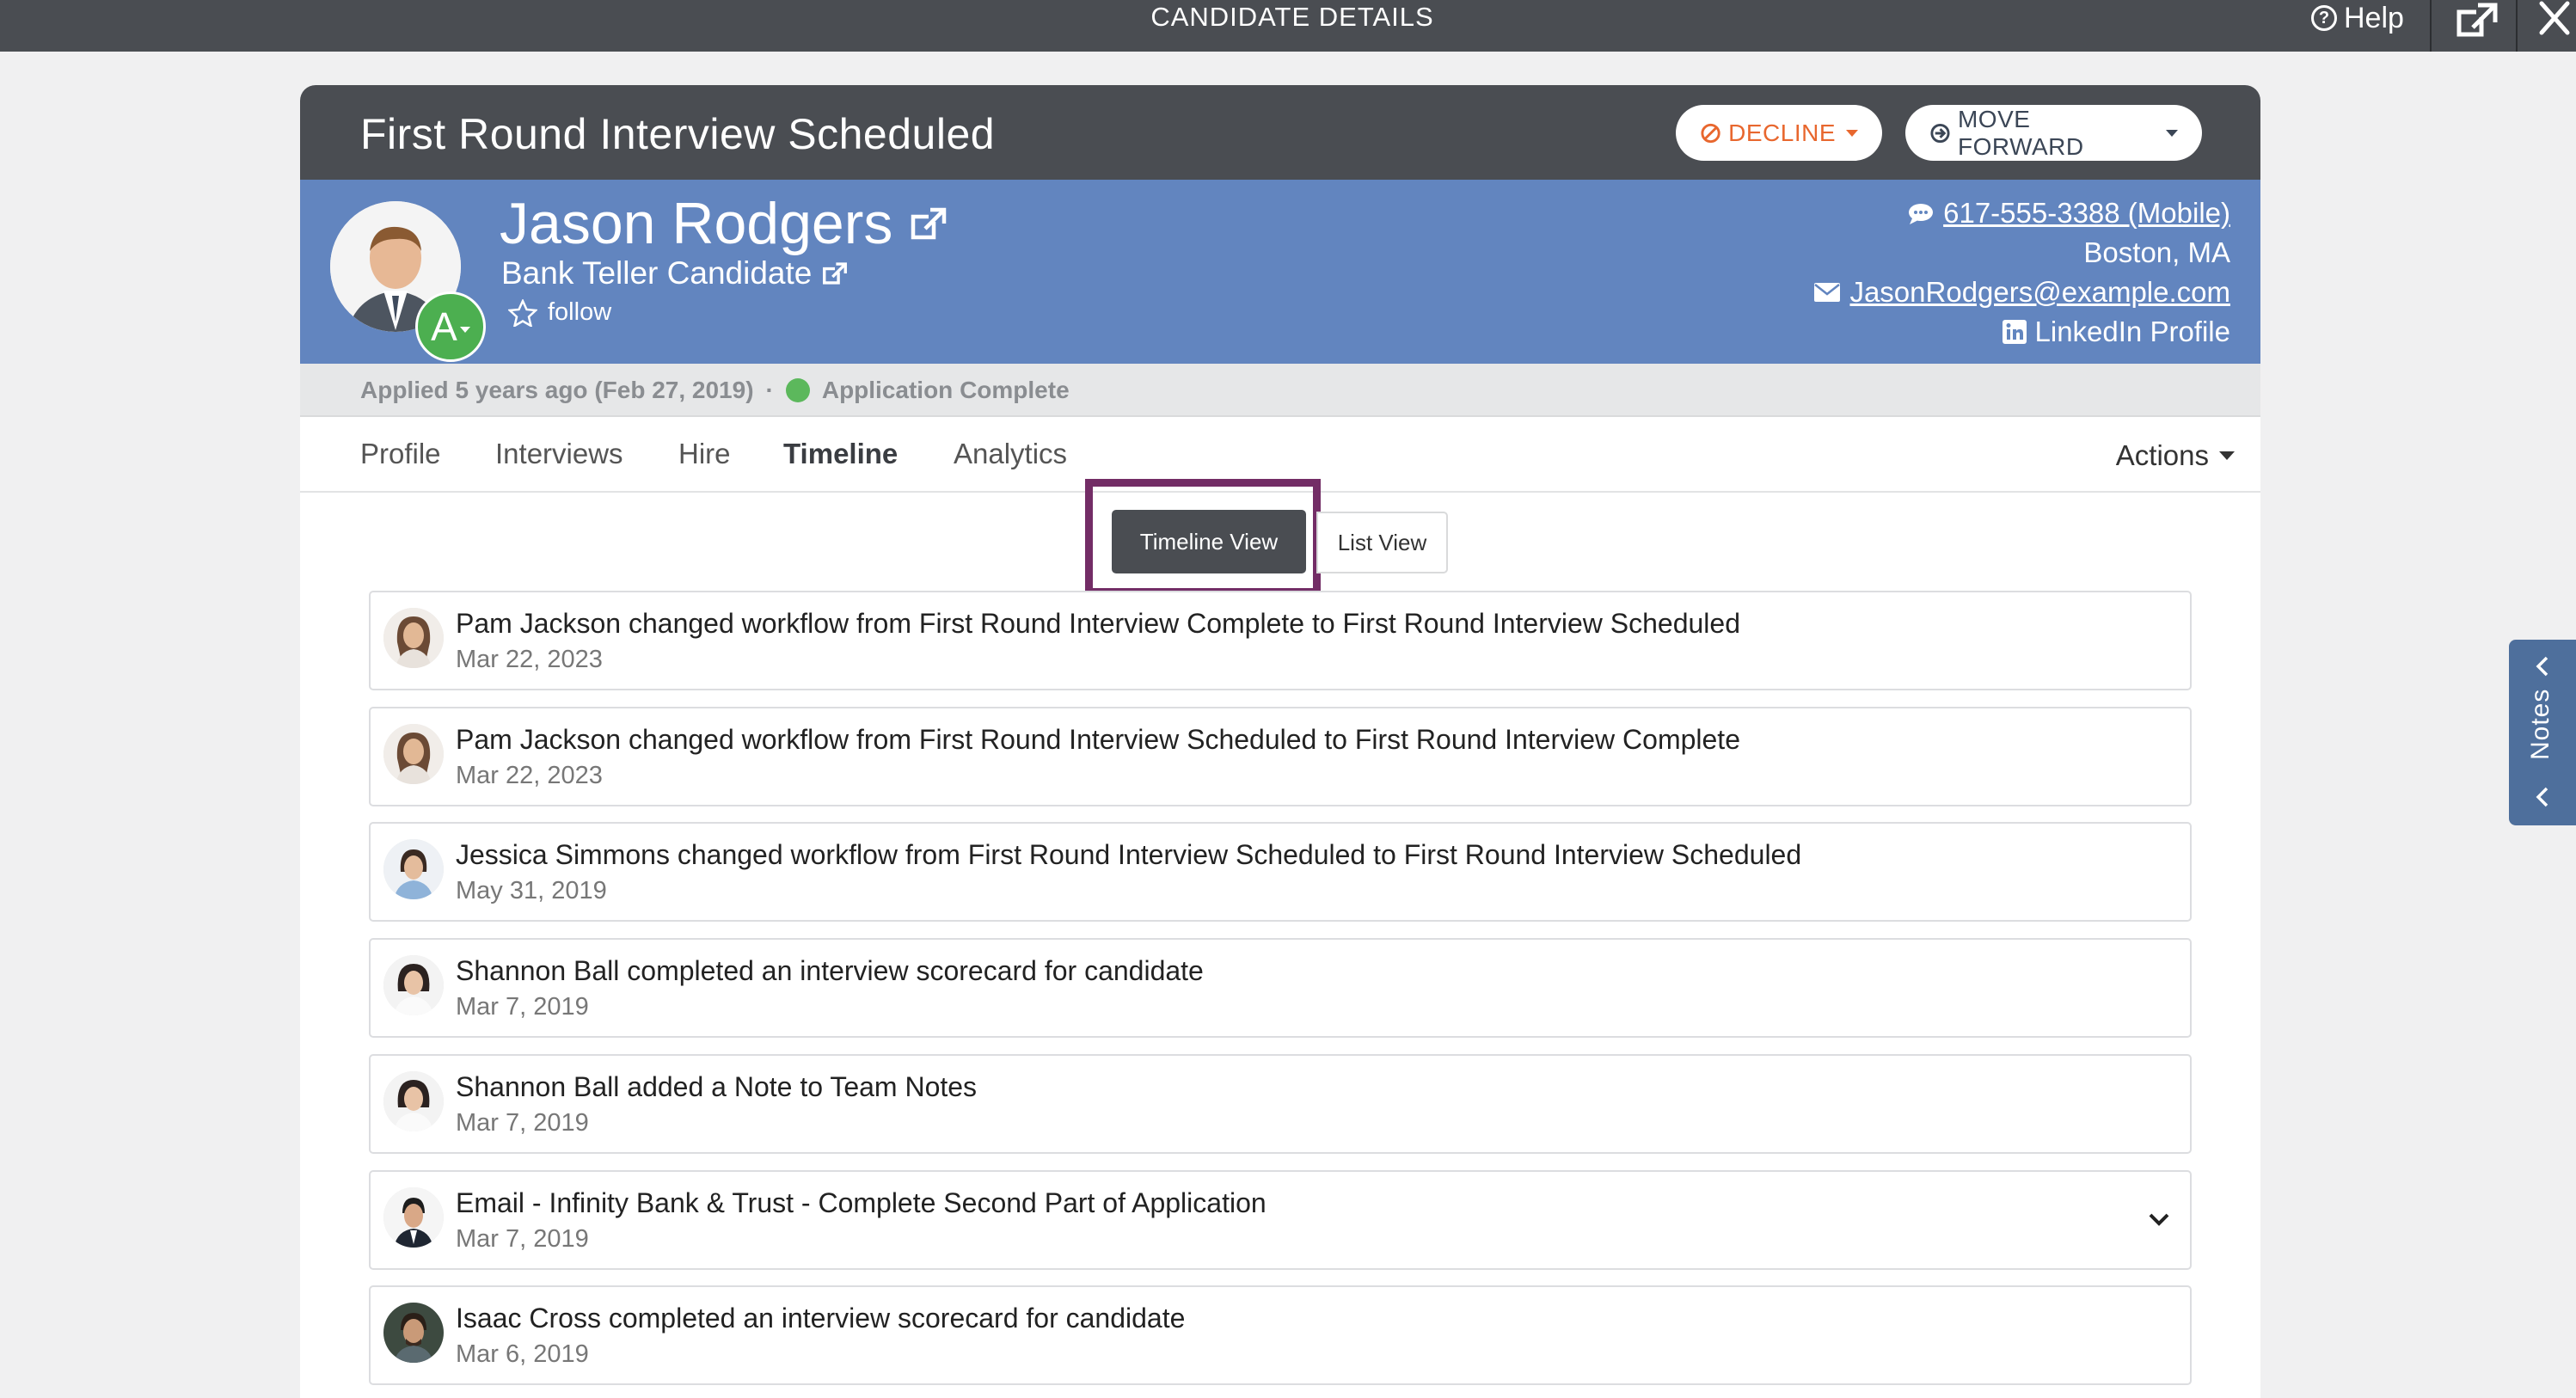 The image size is (2576, 1398). I want to click on candidate-name-text: Jason Rodgers, so click(697, 224).